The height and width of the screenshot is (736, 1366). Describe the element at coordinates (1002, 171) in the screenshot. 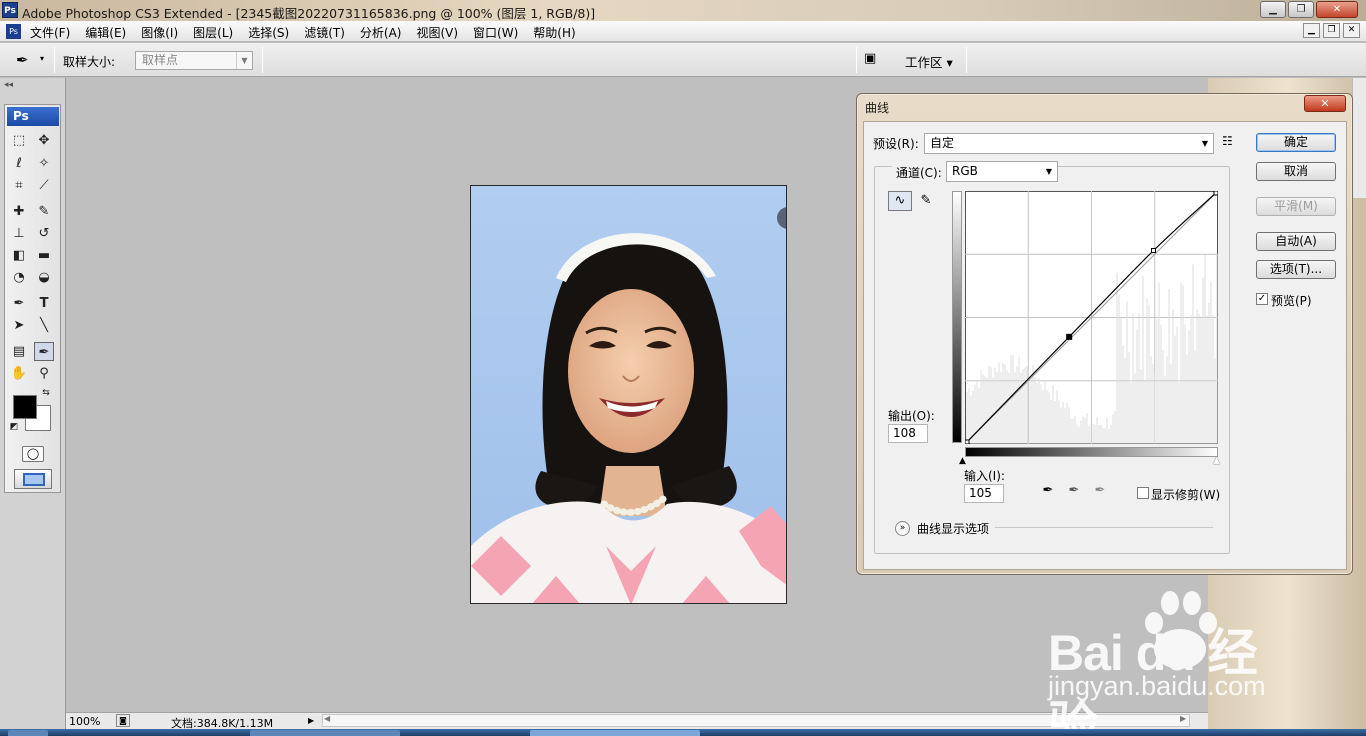

I see `channel-select: RGB ▼` at that location.